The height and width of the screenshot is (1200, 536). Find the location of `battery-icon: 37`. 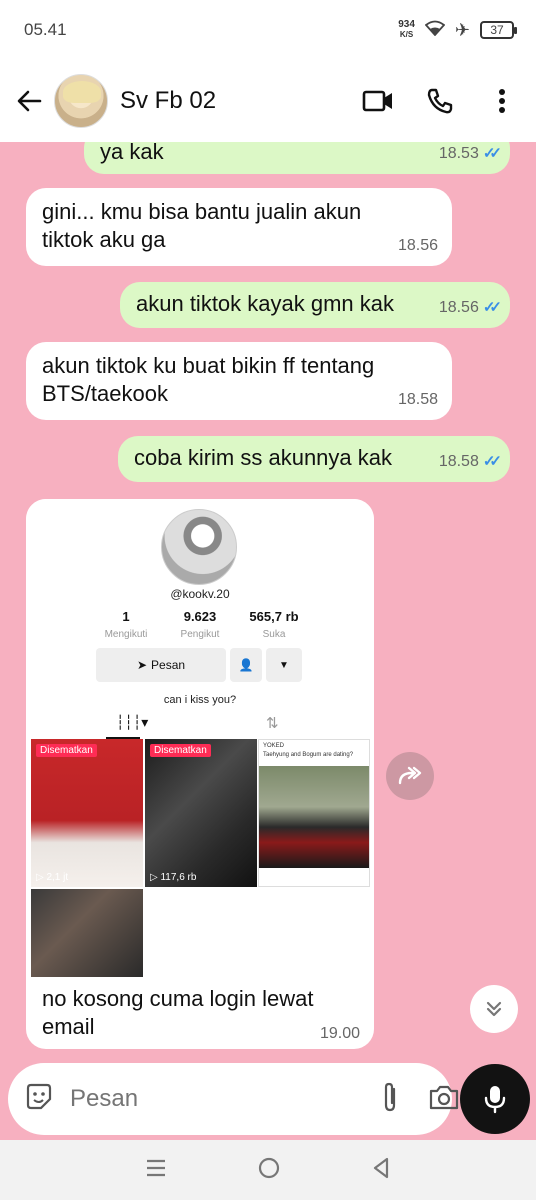

battery-icon: 37 is located at coordinates (498, 30).